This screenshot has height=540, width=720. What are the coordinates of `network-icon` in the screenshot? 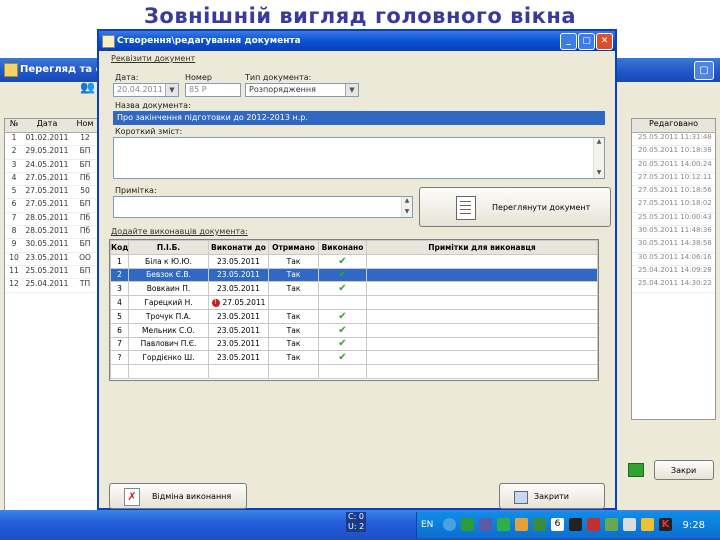 It's located at (449, 524).